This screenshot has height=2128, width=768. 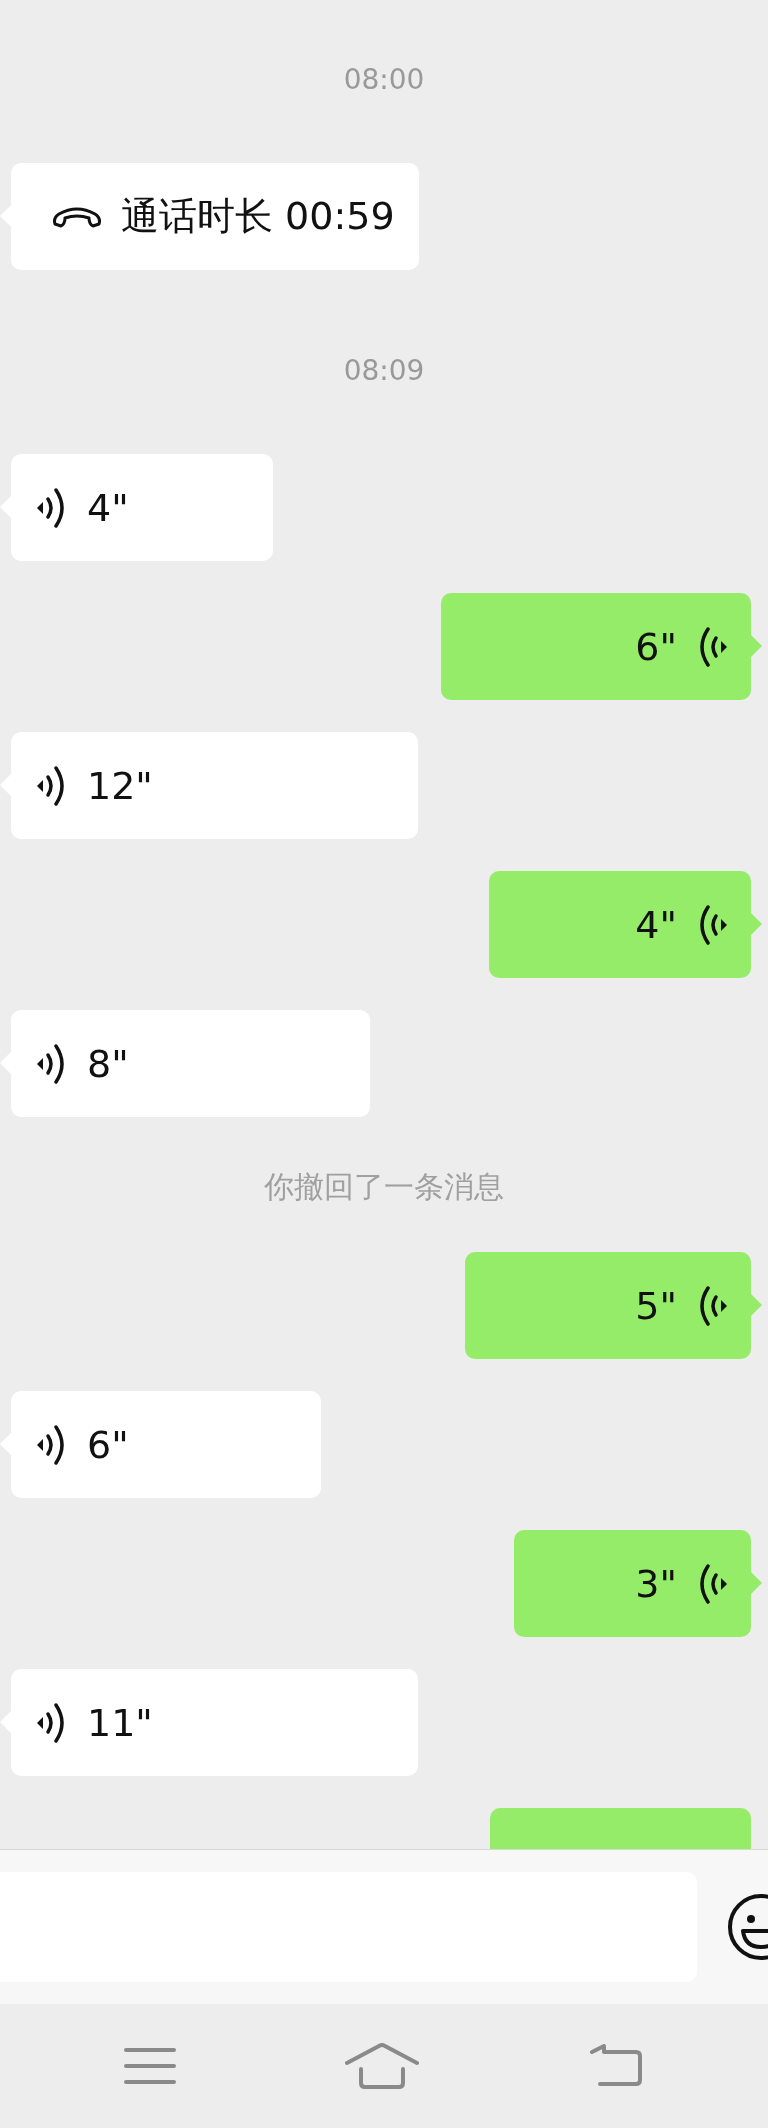 I want to click on menu-icon, so click(x=150, y=2066).